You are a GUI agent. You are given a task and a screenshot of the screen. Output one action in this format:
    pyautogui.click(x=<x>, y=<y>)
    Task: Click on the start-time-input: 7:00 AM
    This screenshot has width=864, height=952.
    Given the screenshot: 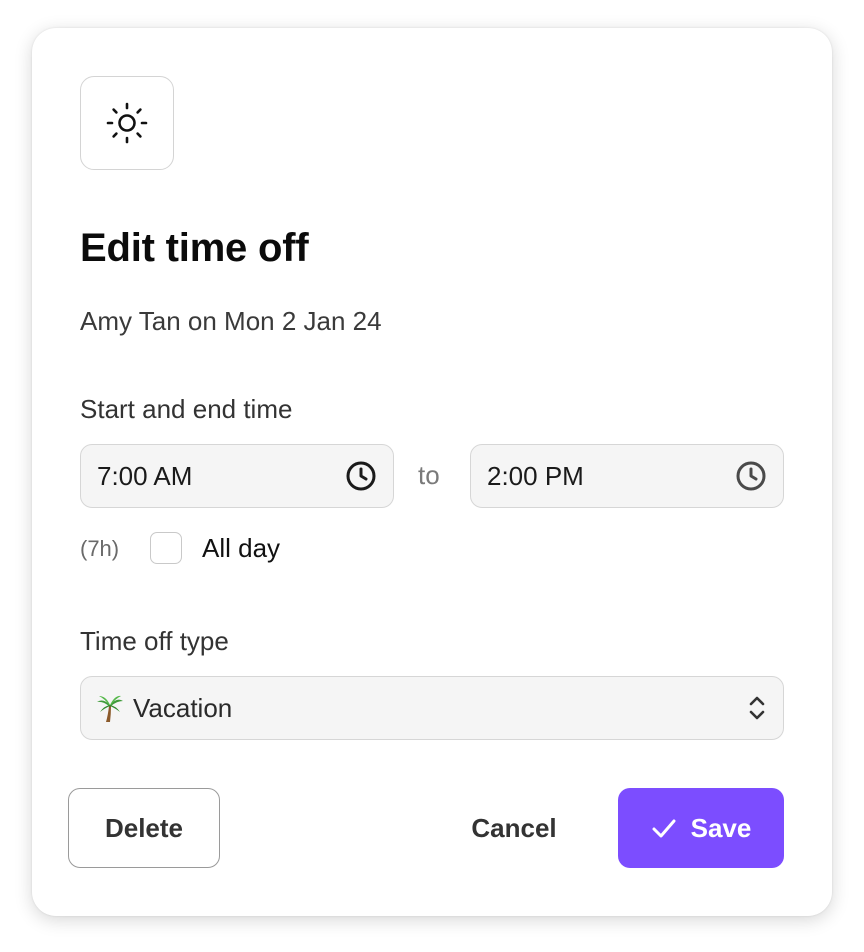 What is the action you would take?
    pyautogui.click(x=237, y=476)
    